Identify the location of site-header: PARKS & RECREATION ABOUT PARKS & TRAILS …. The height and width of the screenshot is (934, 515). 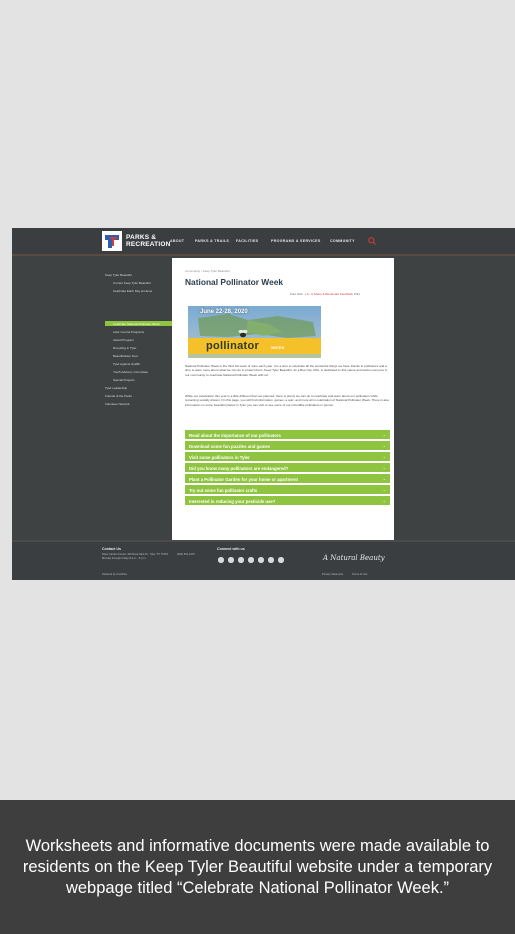
(263, 242).